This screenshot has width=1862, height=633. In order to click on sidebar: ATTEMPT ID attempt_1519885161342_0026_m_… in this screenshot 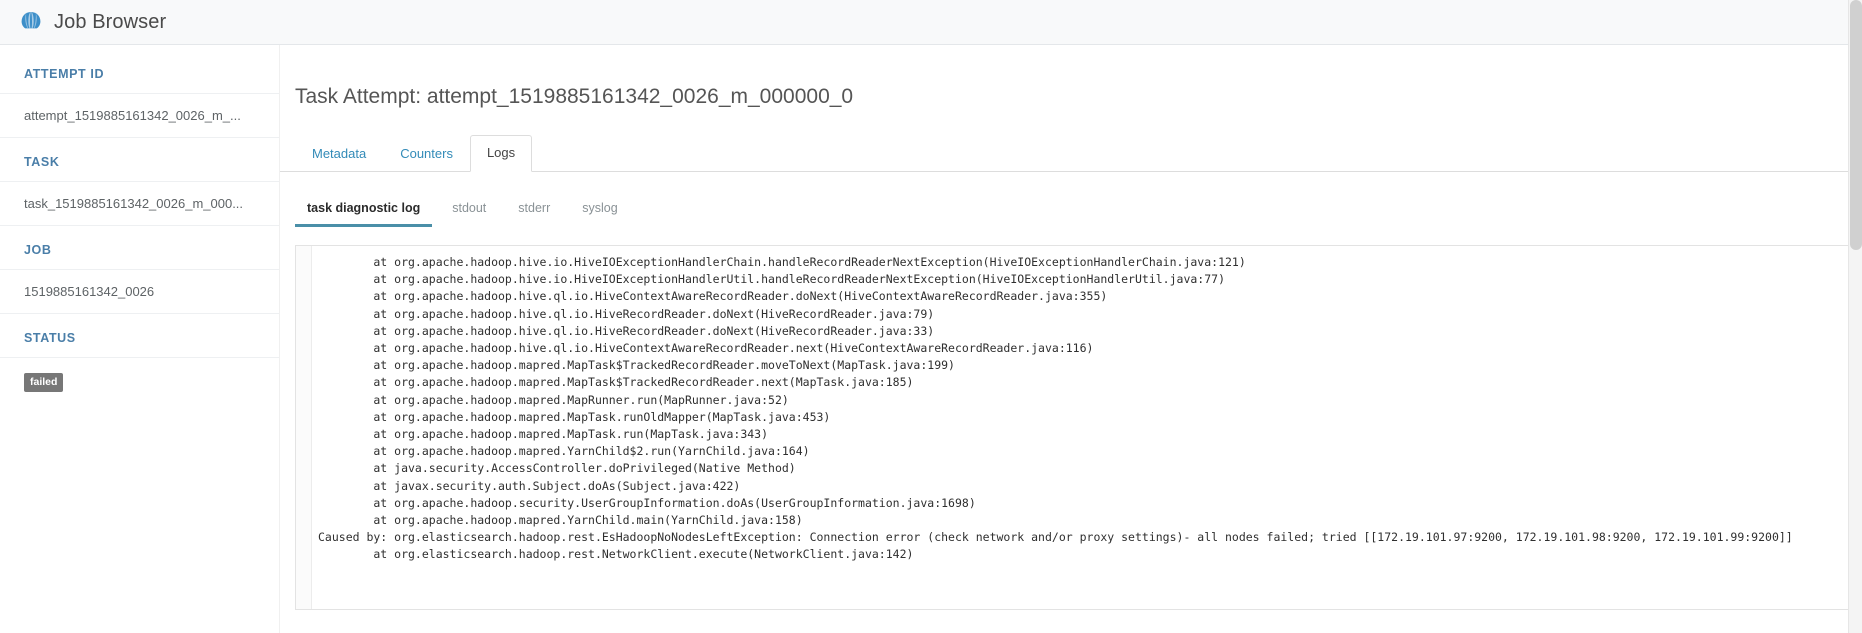, I will do `click(140, 339)`.